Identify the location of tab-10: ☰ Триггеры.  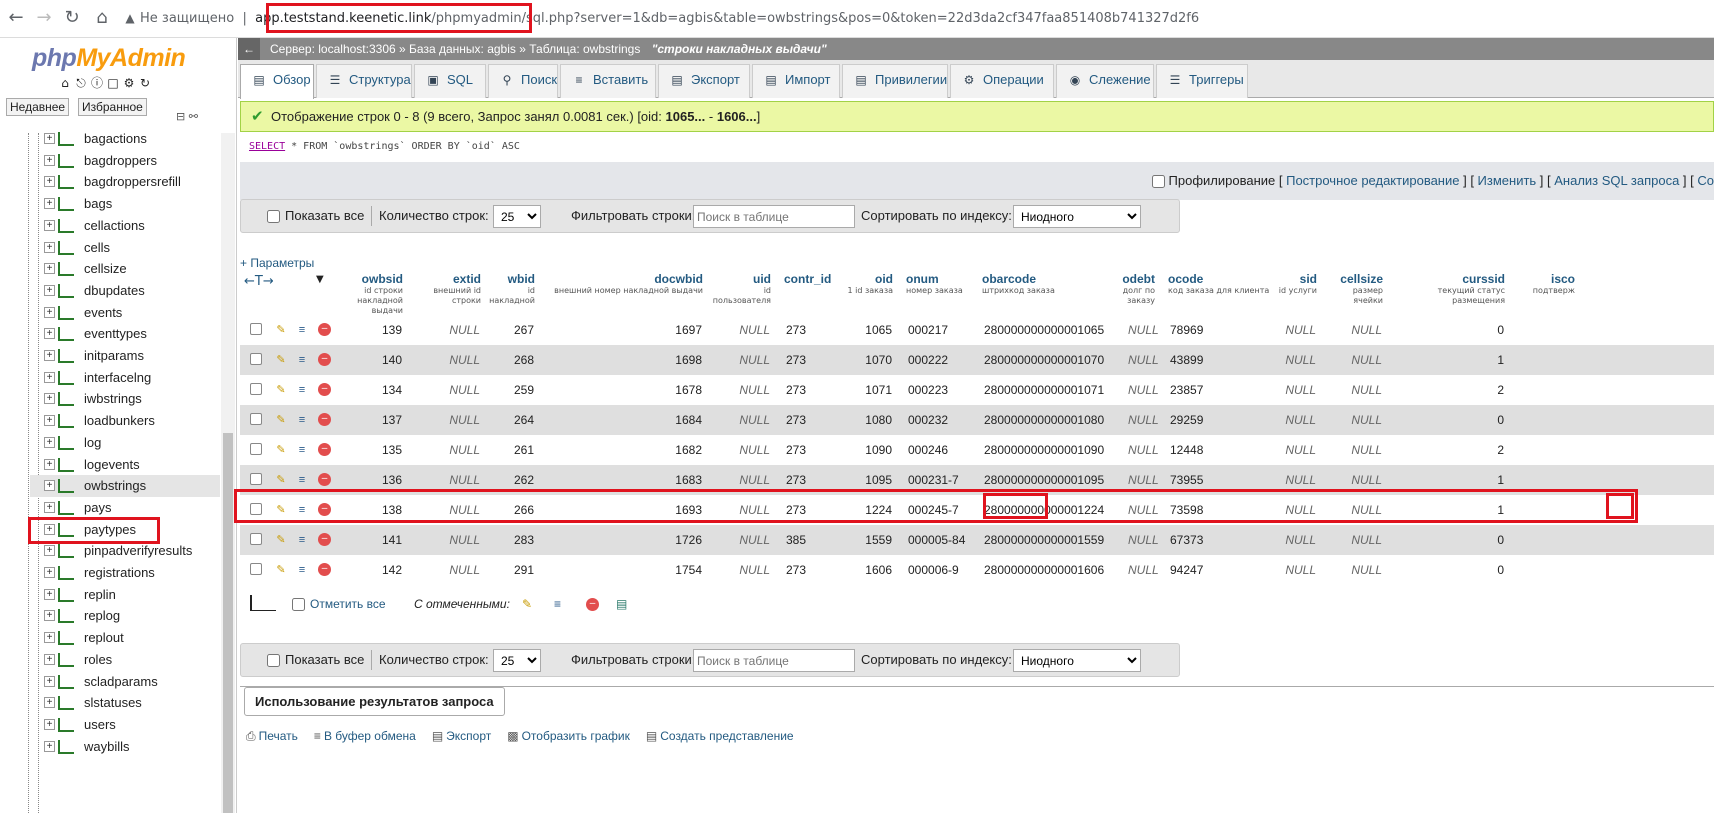
(1202, 81).